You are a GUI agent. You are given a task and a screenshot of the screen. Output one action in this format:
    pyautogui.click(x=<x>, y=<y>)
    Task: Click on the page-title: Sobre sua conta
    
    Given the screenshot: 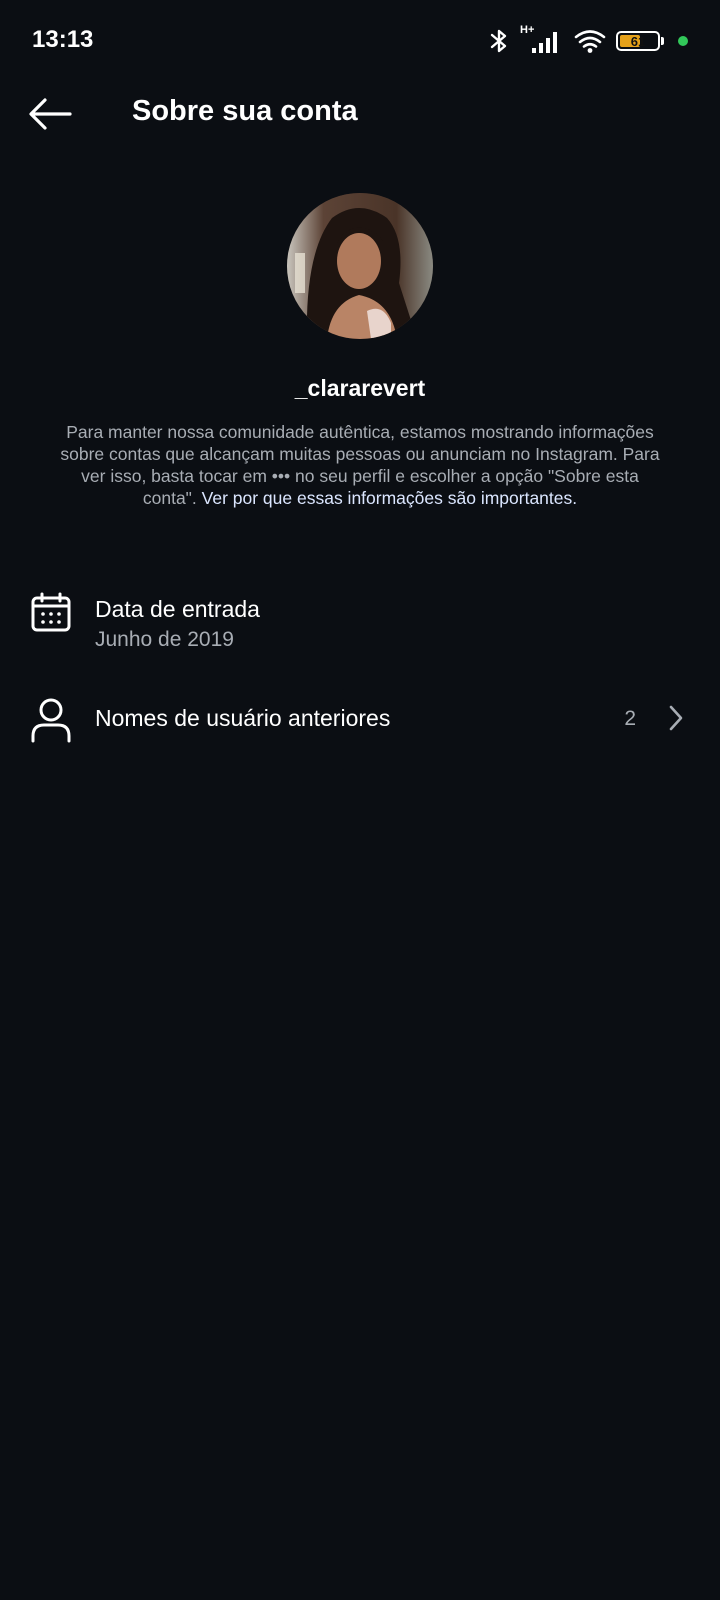 What is the action you would take?
    pyautogui.click(x=245, y=111)
    